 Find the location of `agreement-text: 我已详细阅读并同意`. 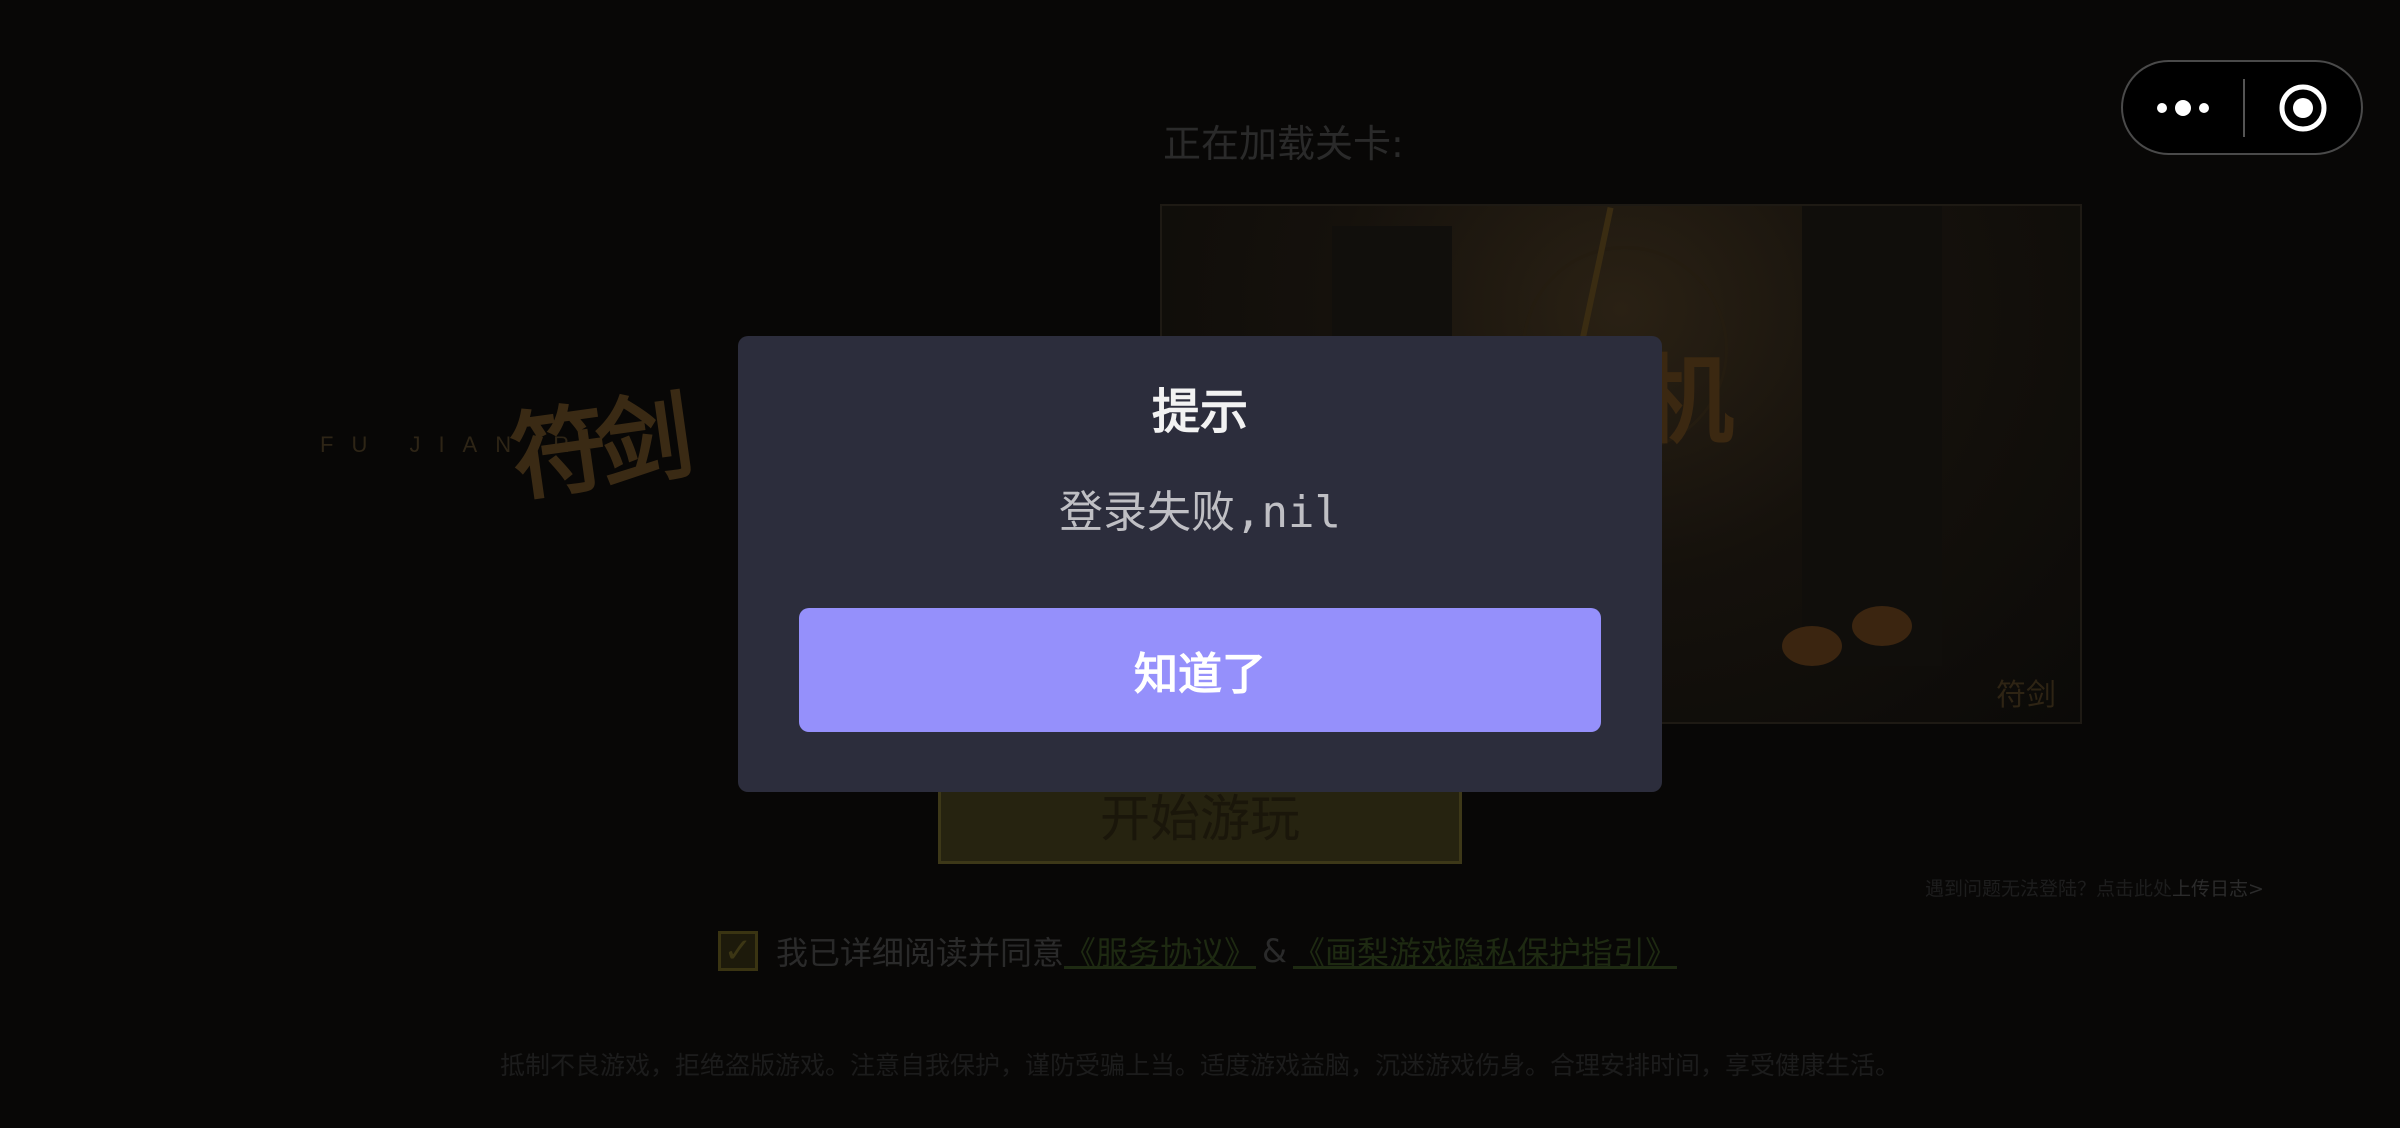

agreement-text: 我已详细阅读并同意 is located at coordinates (920, 953).